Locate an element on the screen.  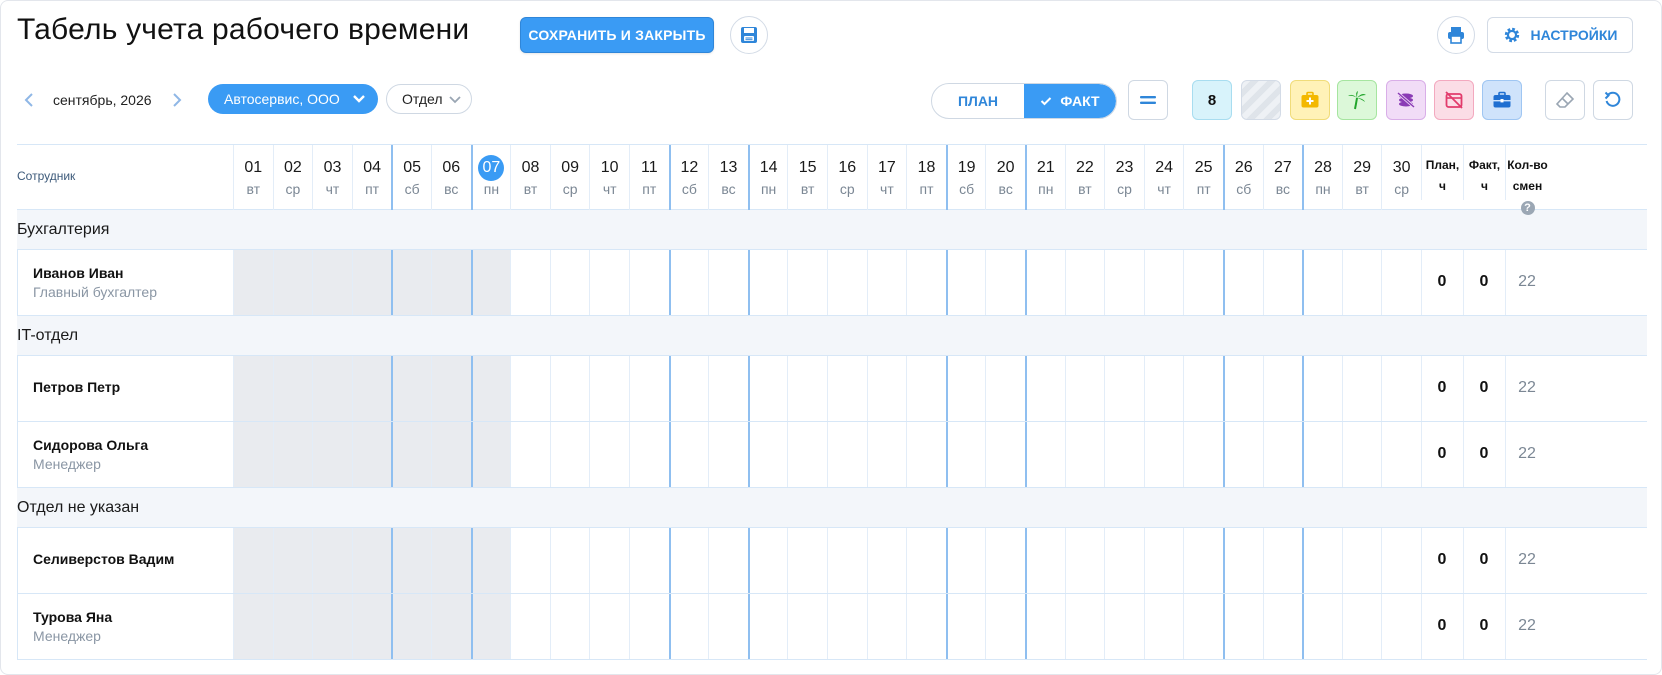
save-and-close-button: СОХРАНИТЬ И ЗАКРЫТЬ is located at coordinates (617, 35).